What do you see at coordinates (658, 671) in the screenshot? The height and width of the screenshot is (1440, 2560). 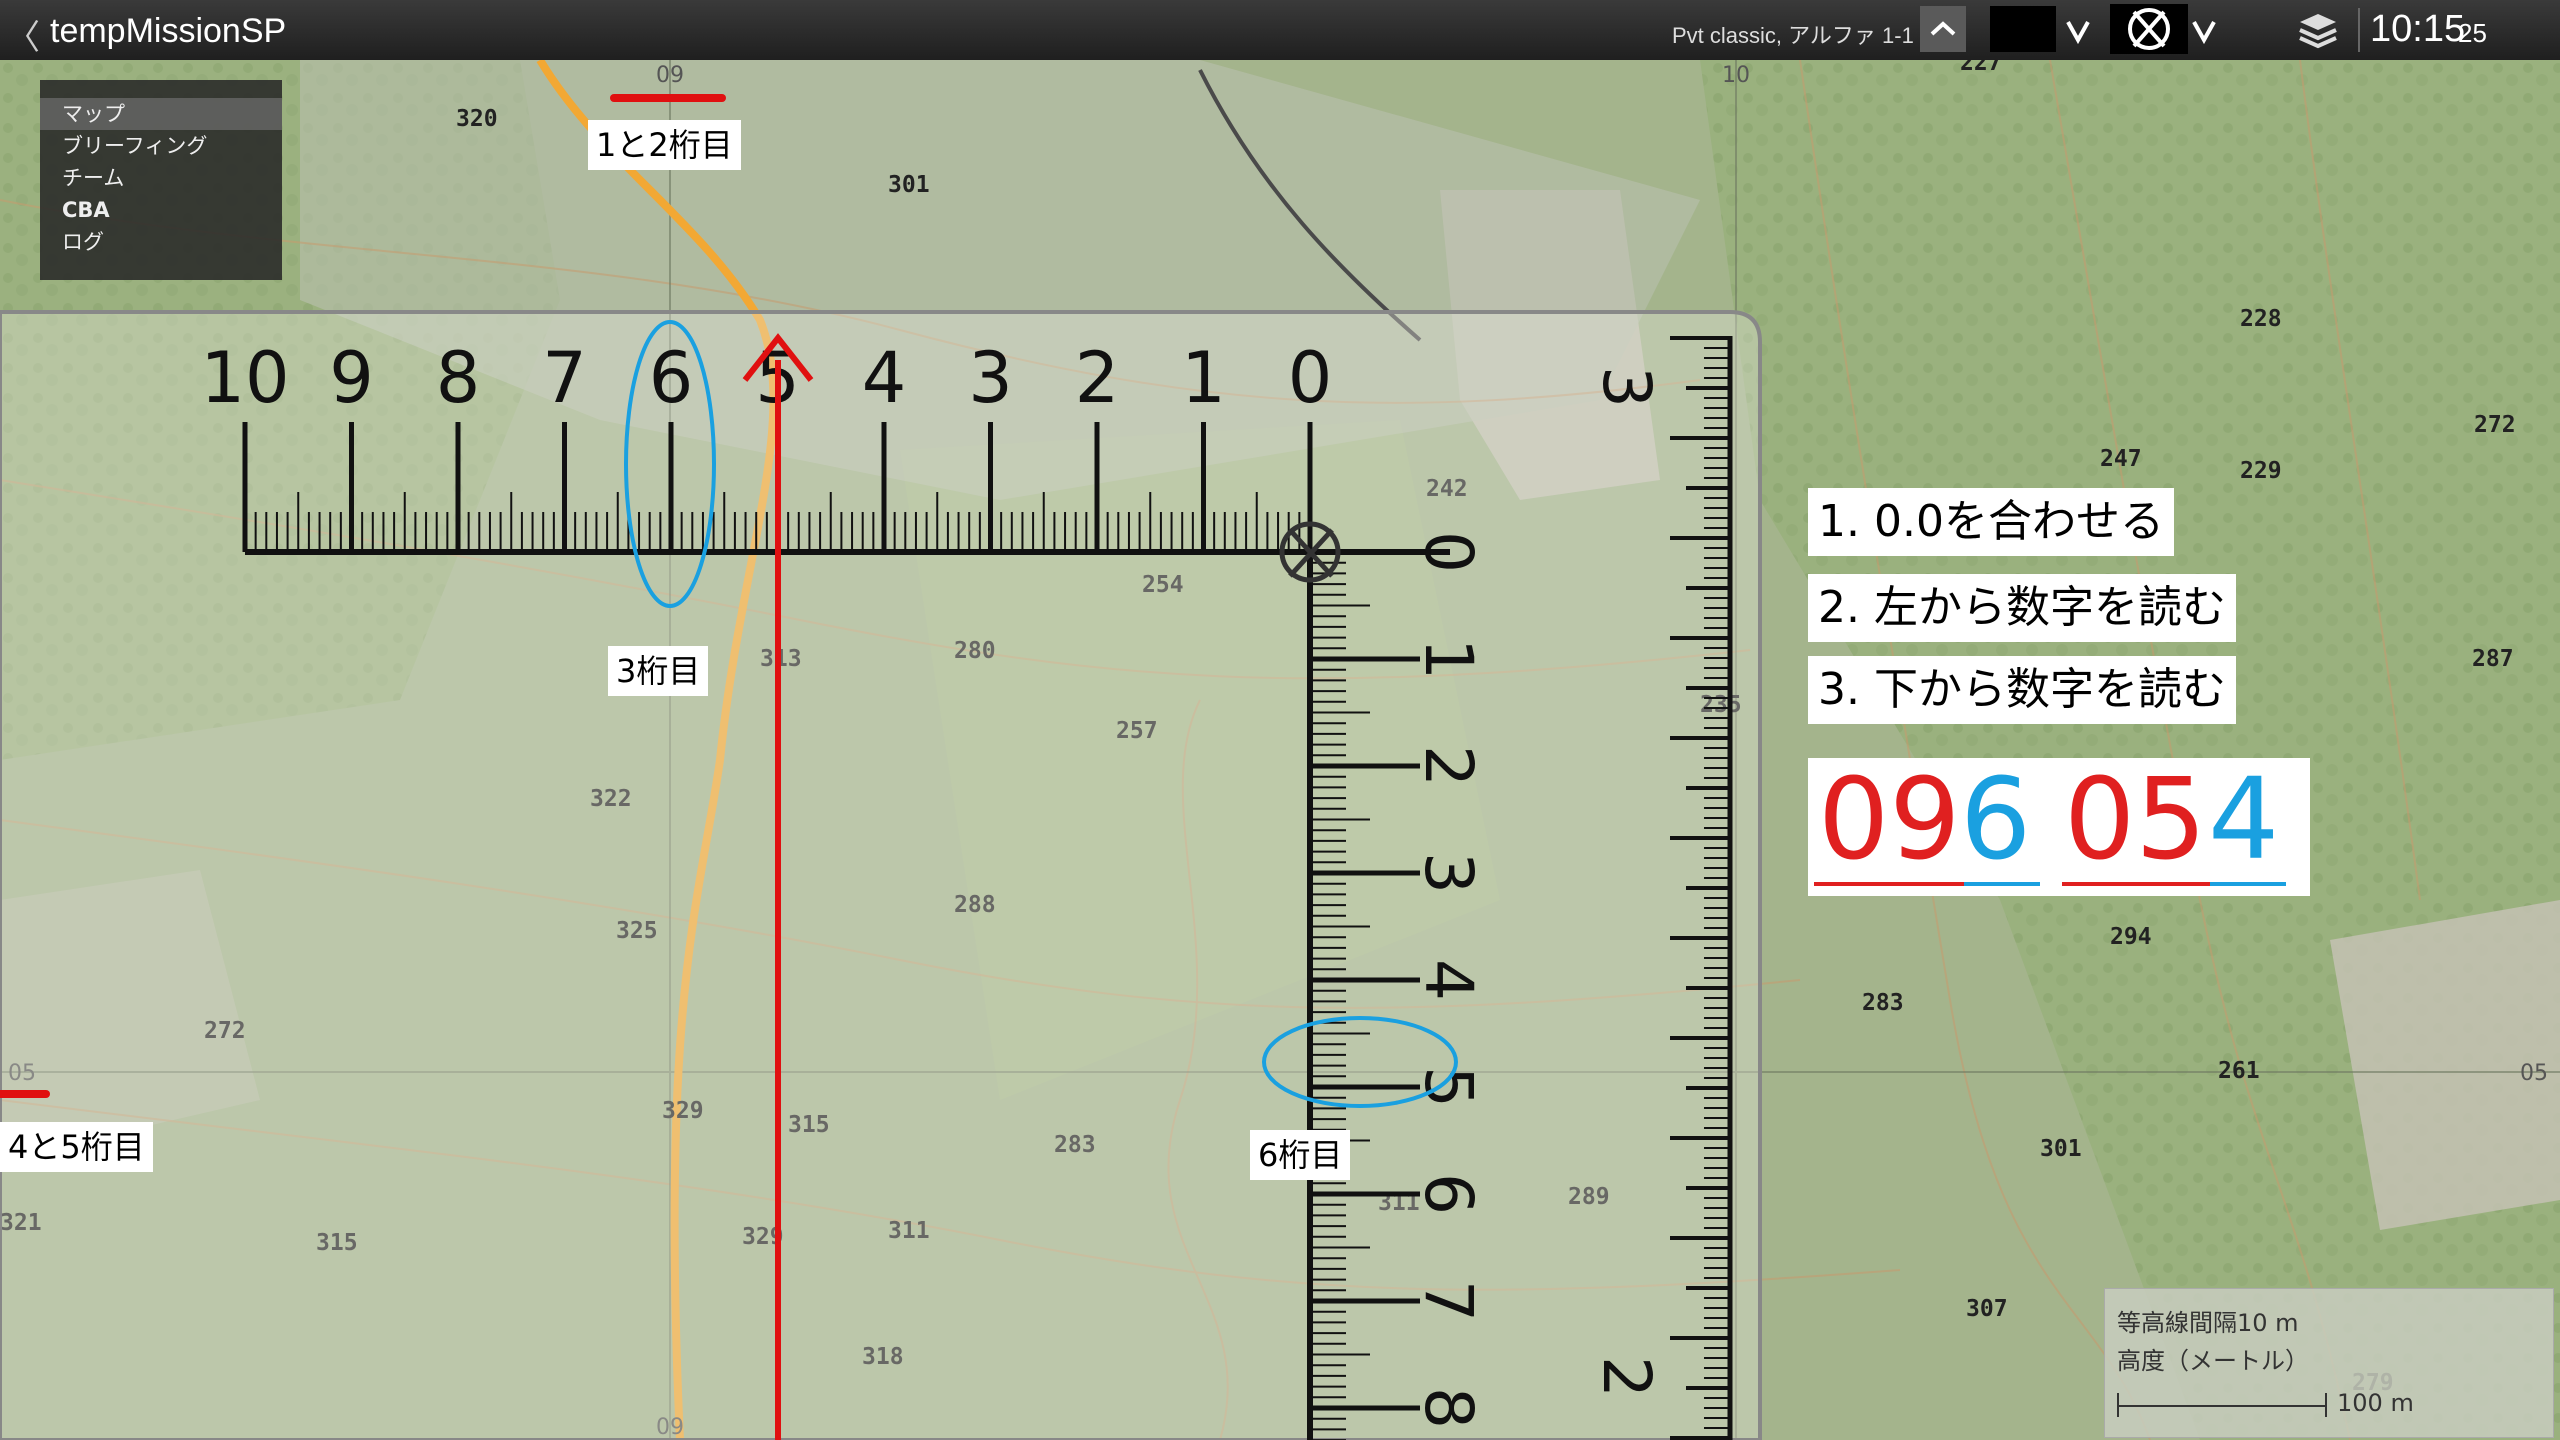 I see `label-digit-3: 3桁目` at bounding box center [658, 671].